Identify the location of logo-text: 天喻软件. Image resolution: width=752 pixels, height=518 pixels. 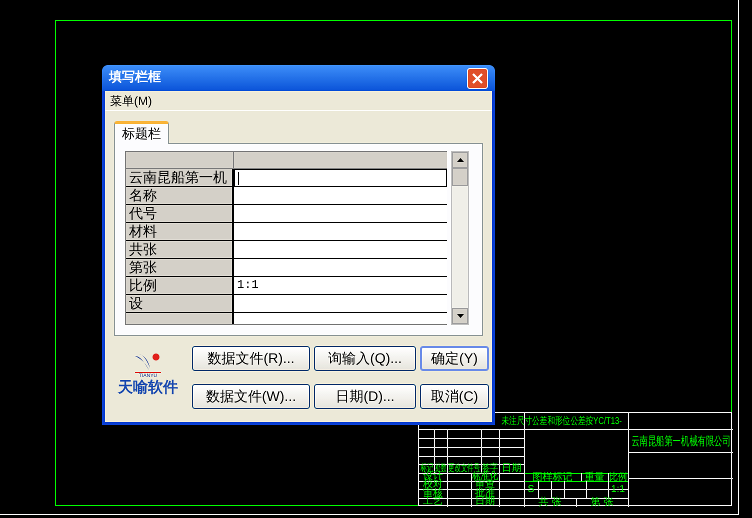
(148, 387).